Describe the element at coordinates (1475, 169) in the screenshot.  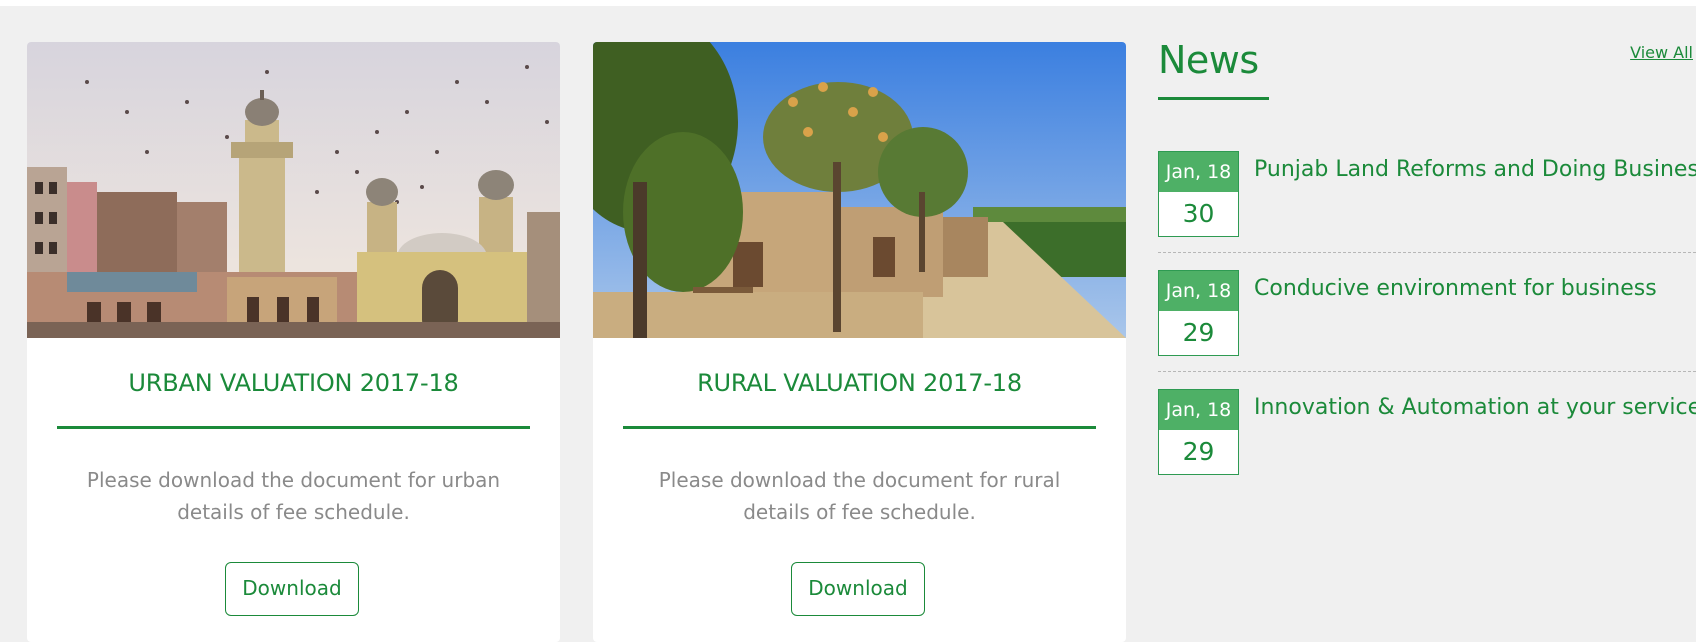
I see `news-headline-link: Punjab Land Reforms and Doing Business` at that location.